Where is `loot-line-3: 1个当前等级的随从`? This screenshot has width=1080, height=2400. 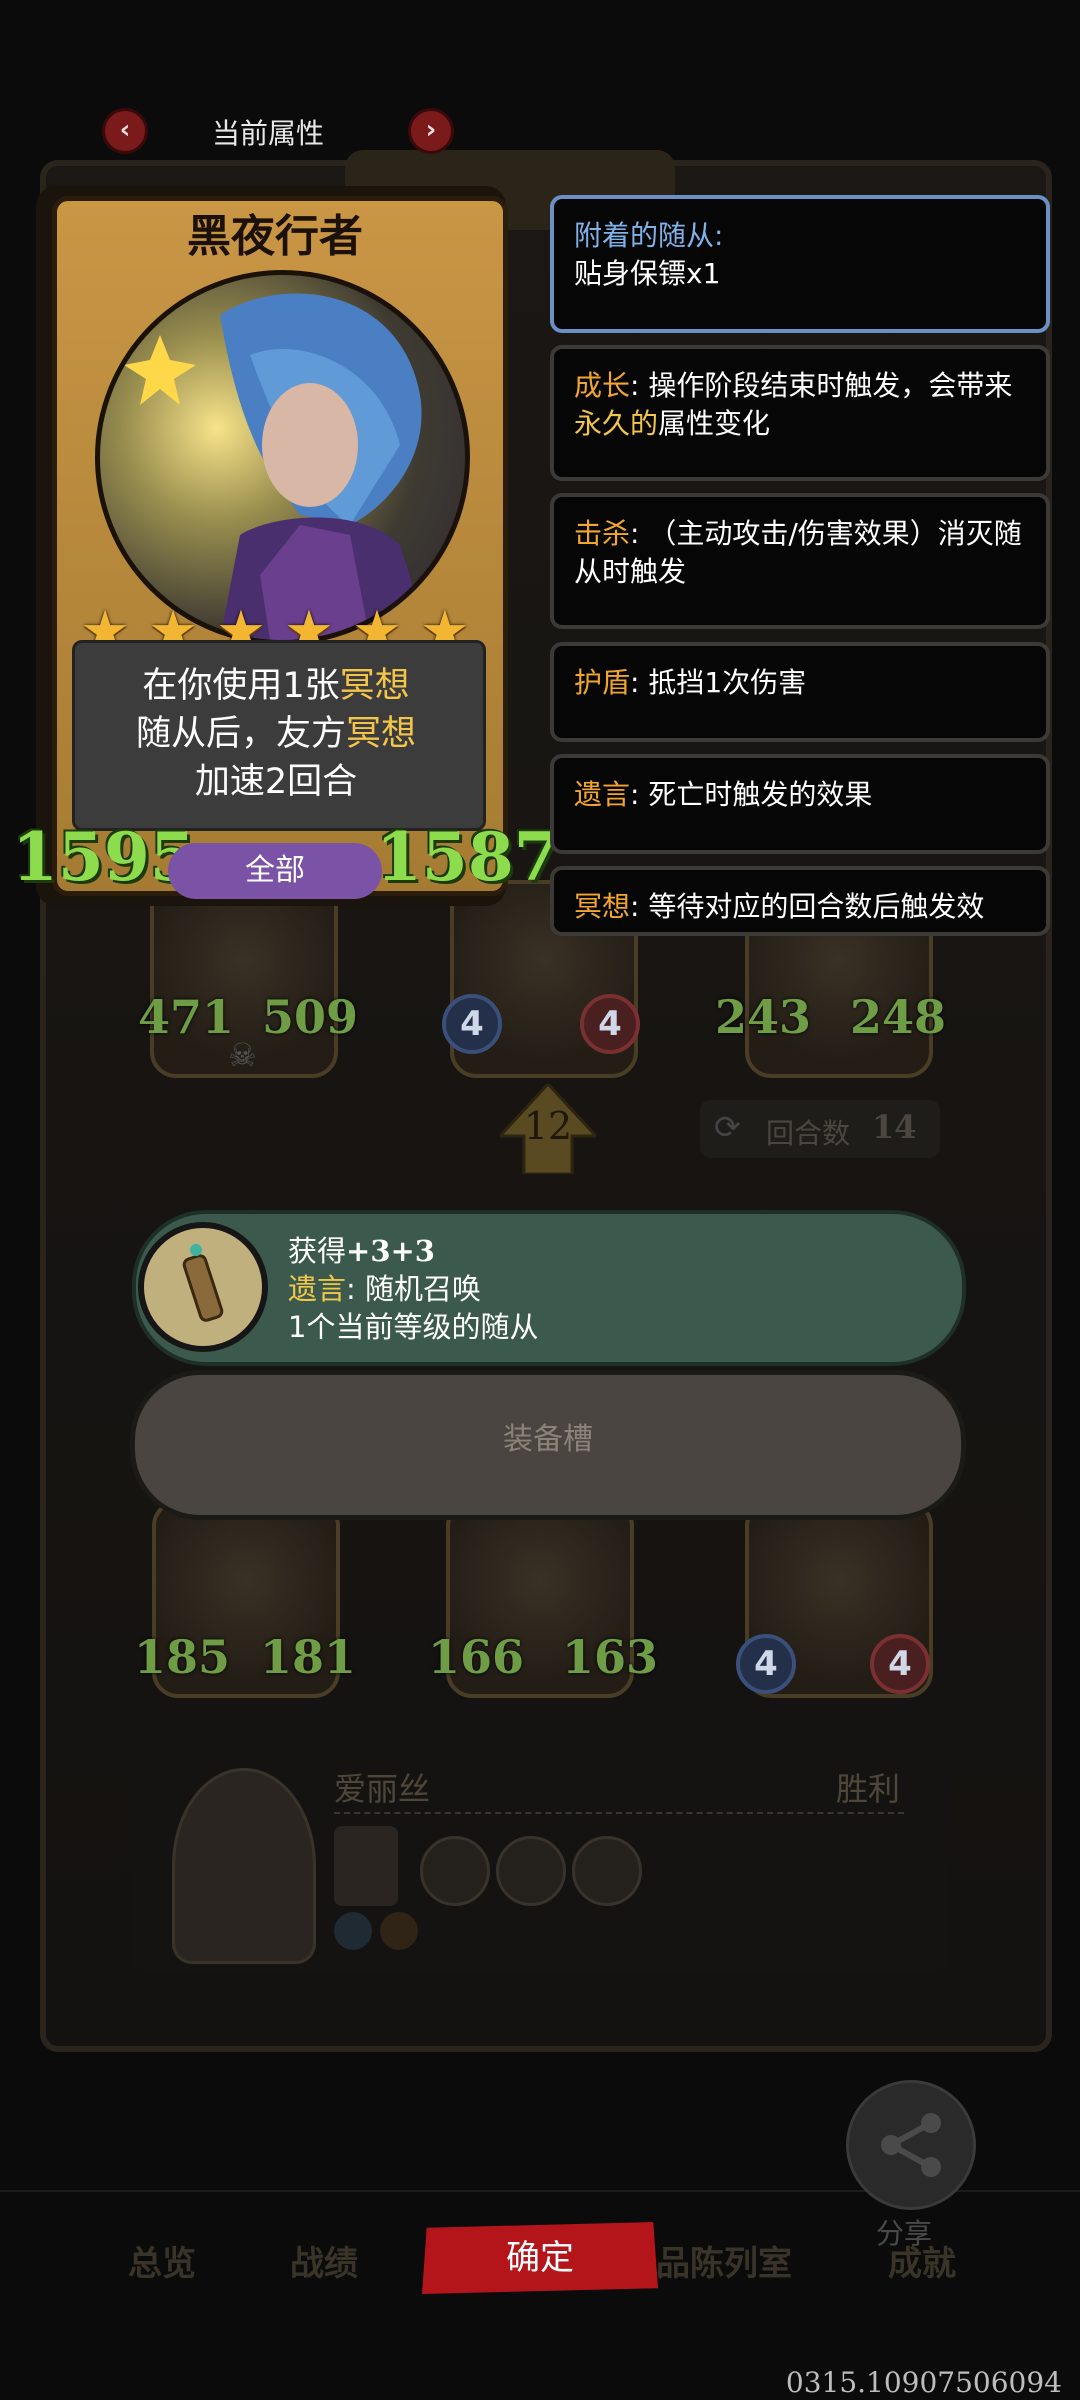 loot-line-3: 1个当前等级的随从 is located at coordinates (413, 1327).